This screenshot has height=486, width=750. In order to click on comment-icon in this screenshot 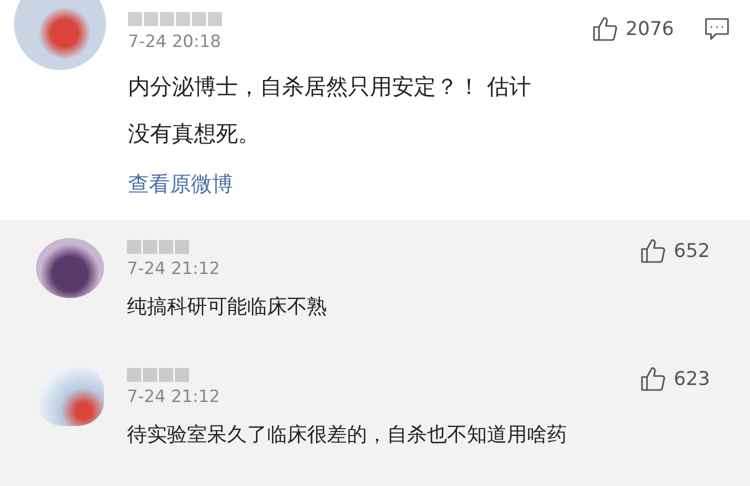, I will do `click(717, 29)`.